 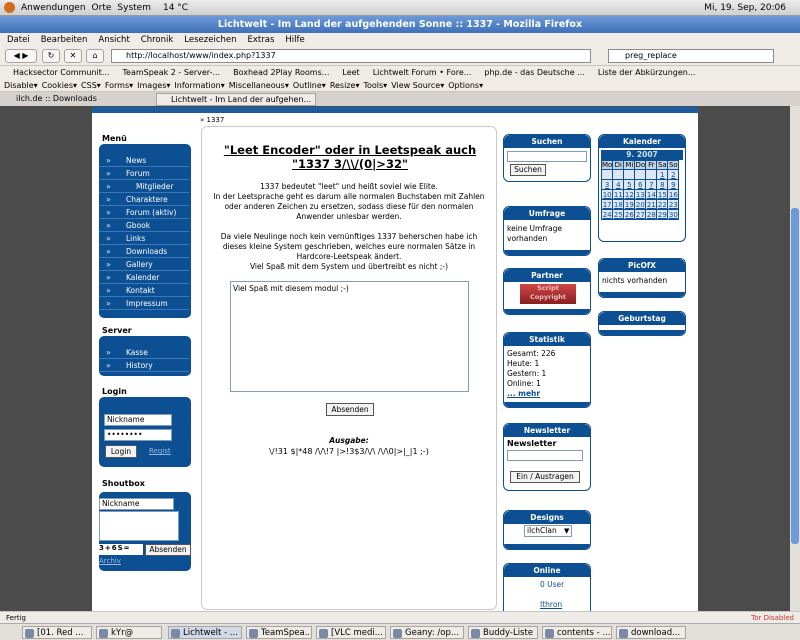 I want to click on menu-datei: Datei, so click(x=18, y=40).